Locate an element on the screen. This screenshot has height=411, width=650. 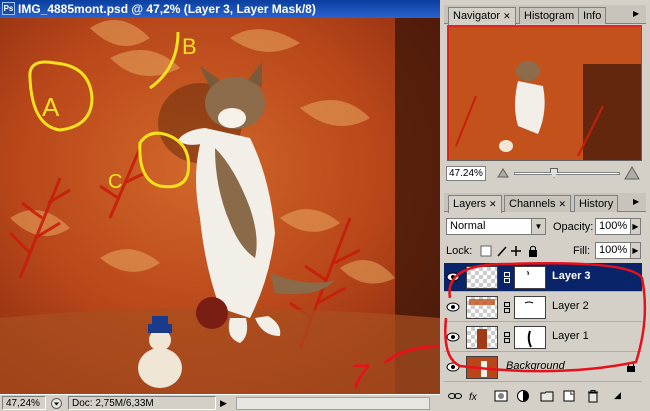
tab-navigator: Navigator ✕ is located at coordinates (482, 16).